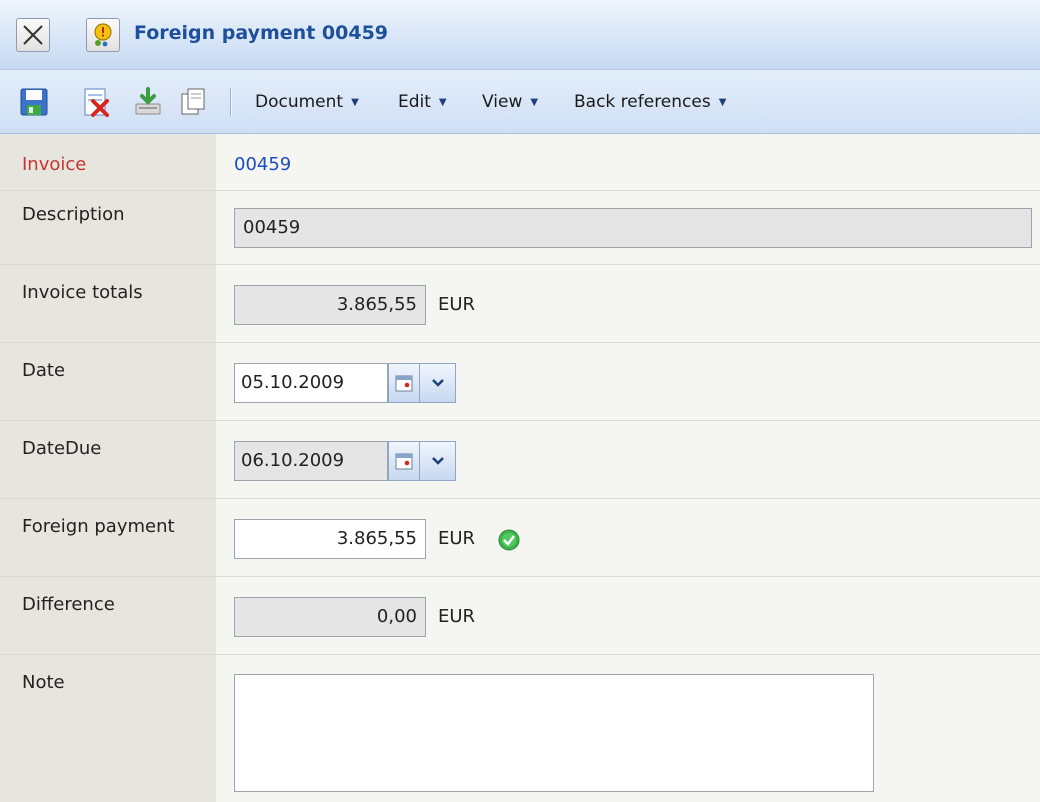  What do you see at coordinates (330, 617) in the screenshot?
I see `difference-field: 0,00` at bounding box center [330, 617].